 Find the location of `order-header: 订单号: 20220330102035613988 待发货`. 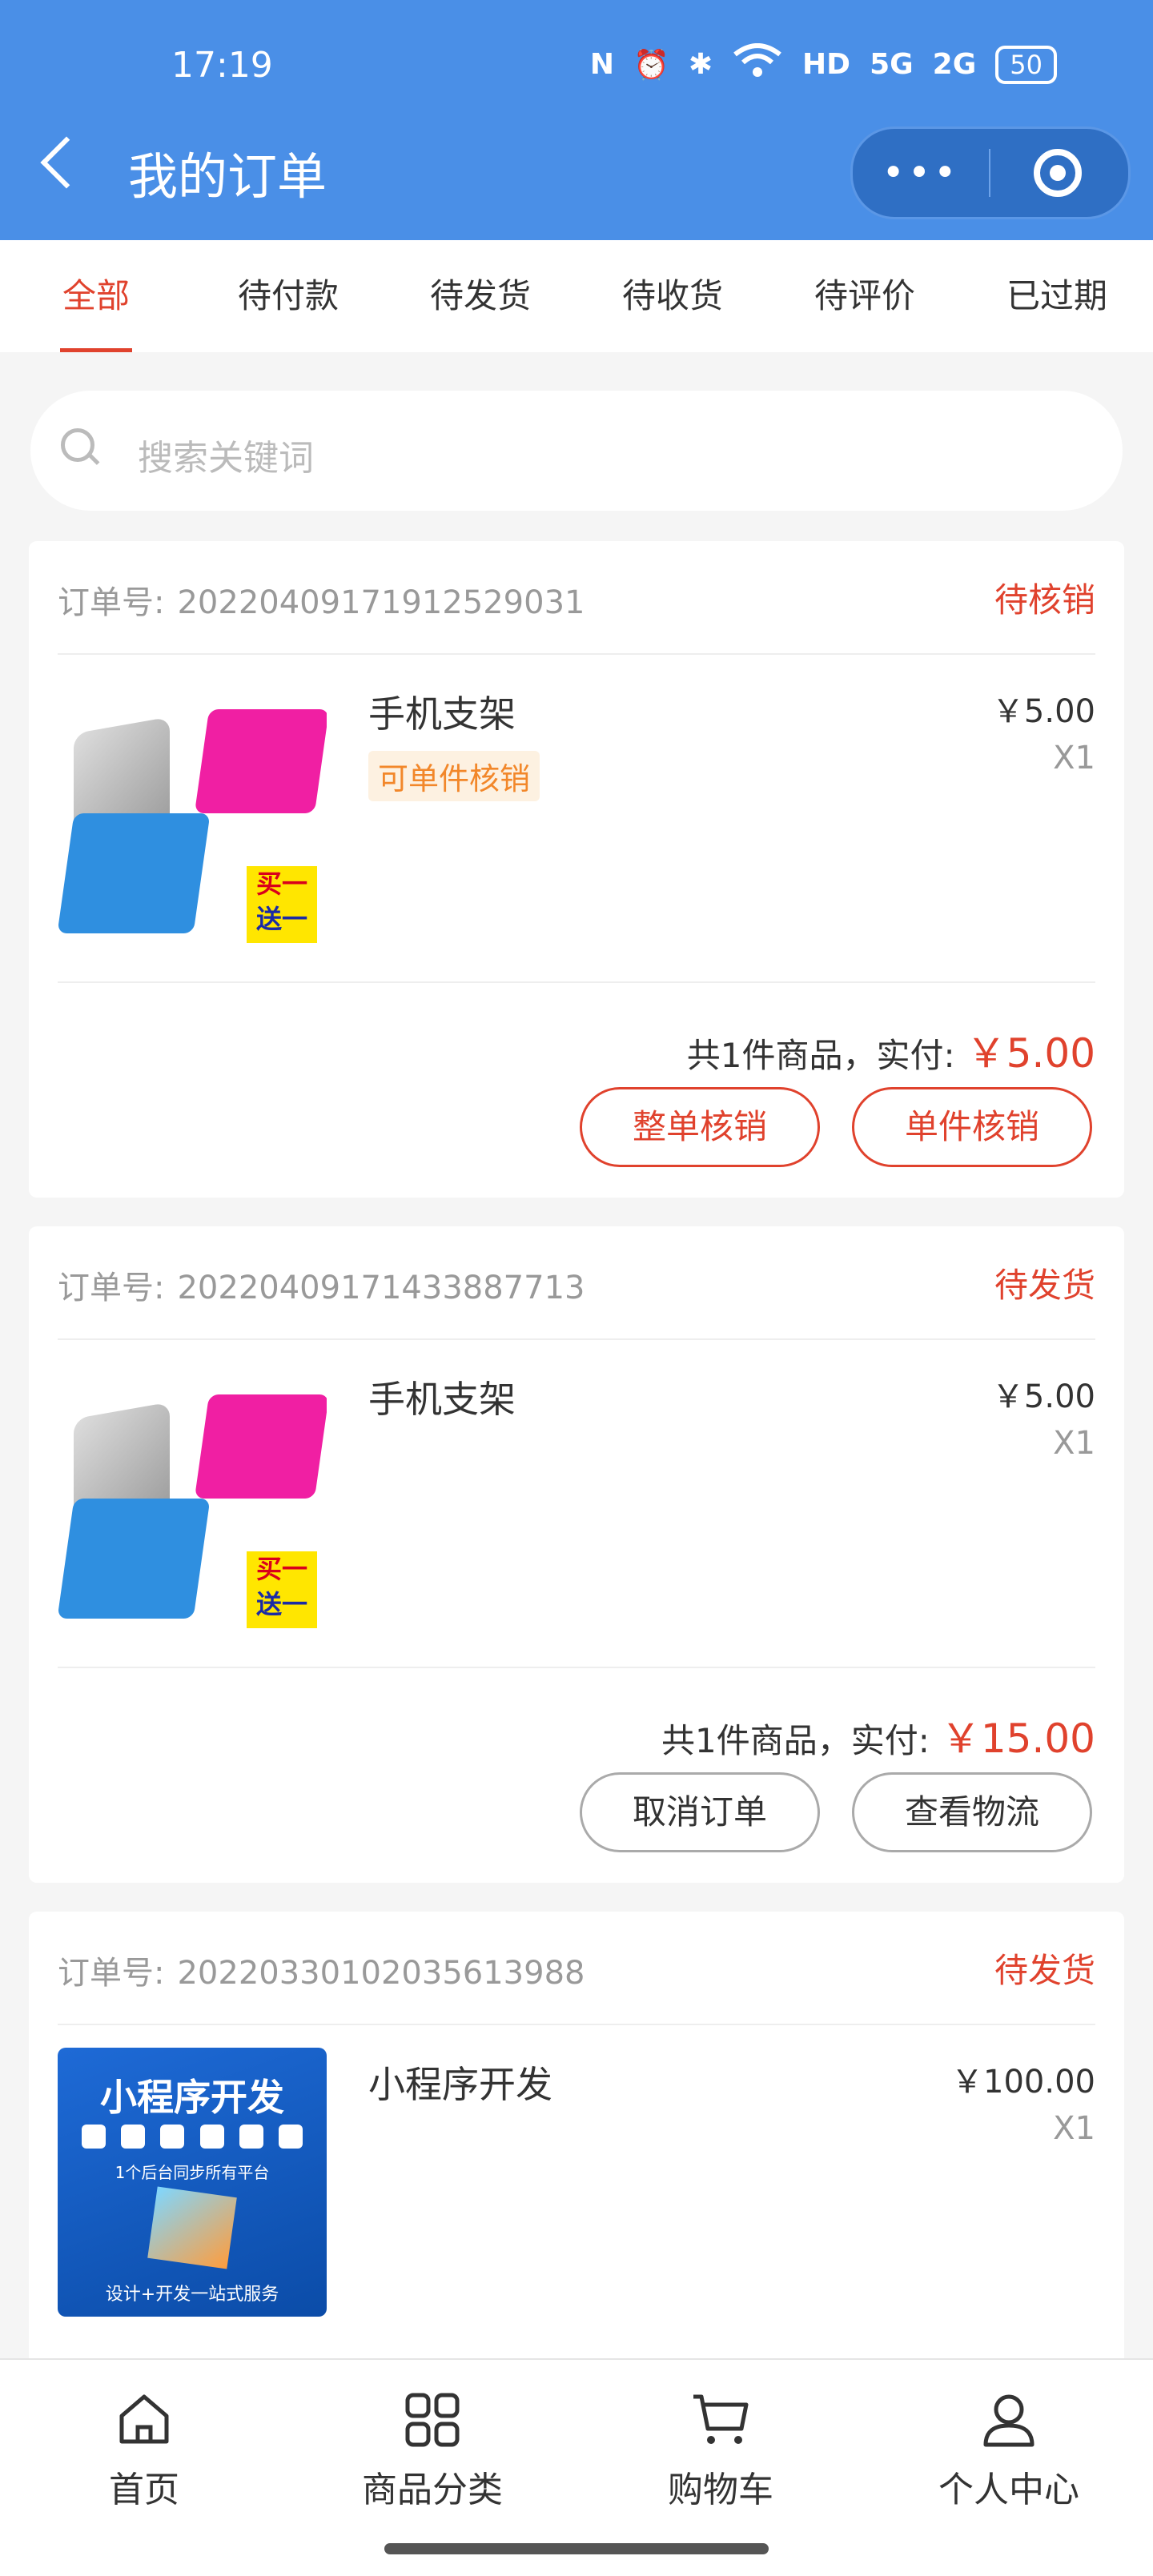

order-header: 订单号: 20220330102035613988 待发货 is located at coordinates (576, 1969).